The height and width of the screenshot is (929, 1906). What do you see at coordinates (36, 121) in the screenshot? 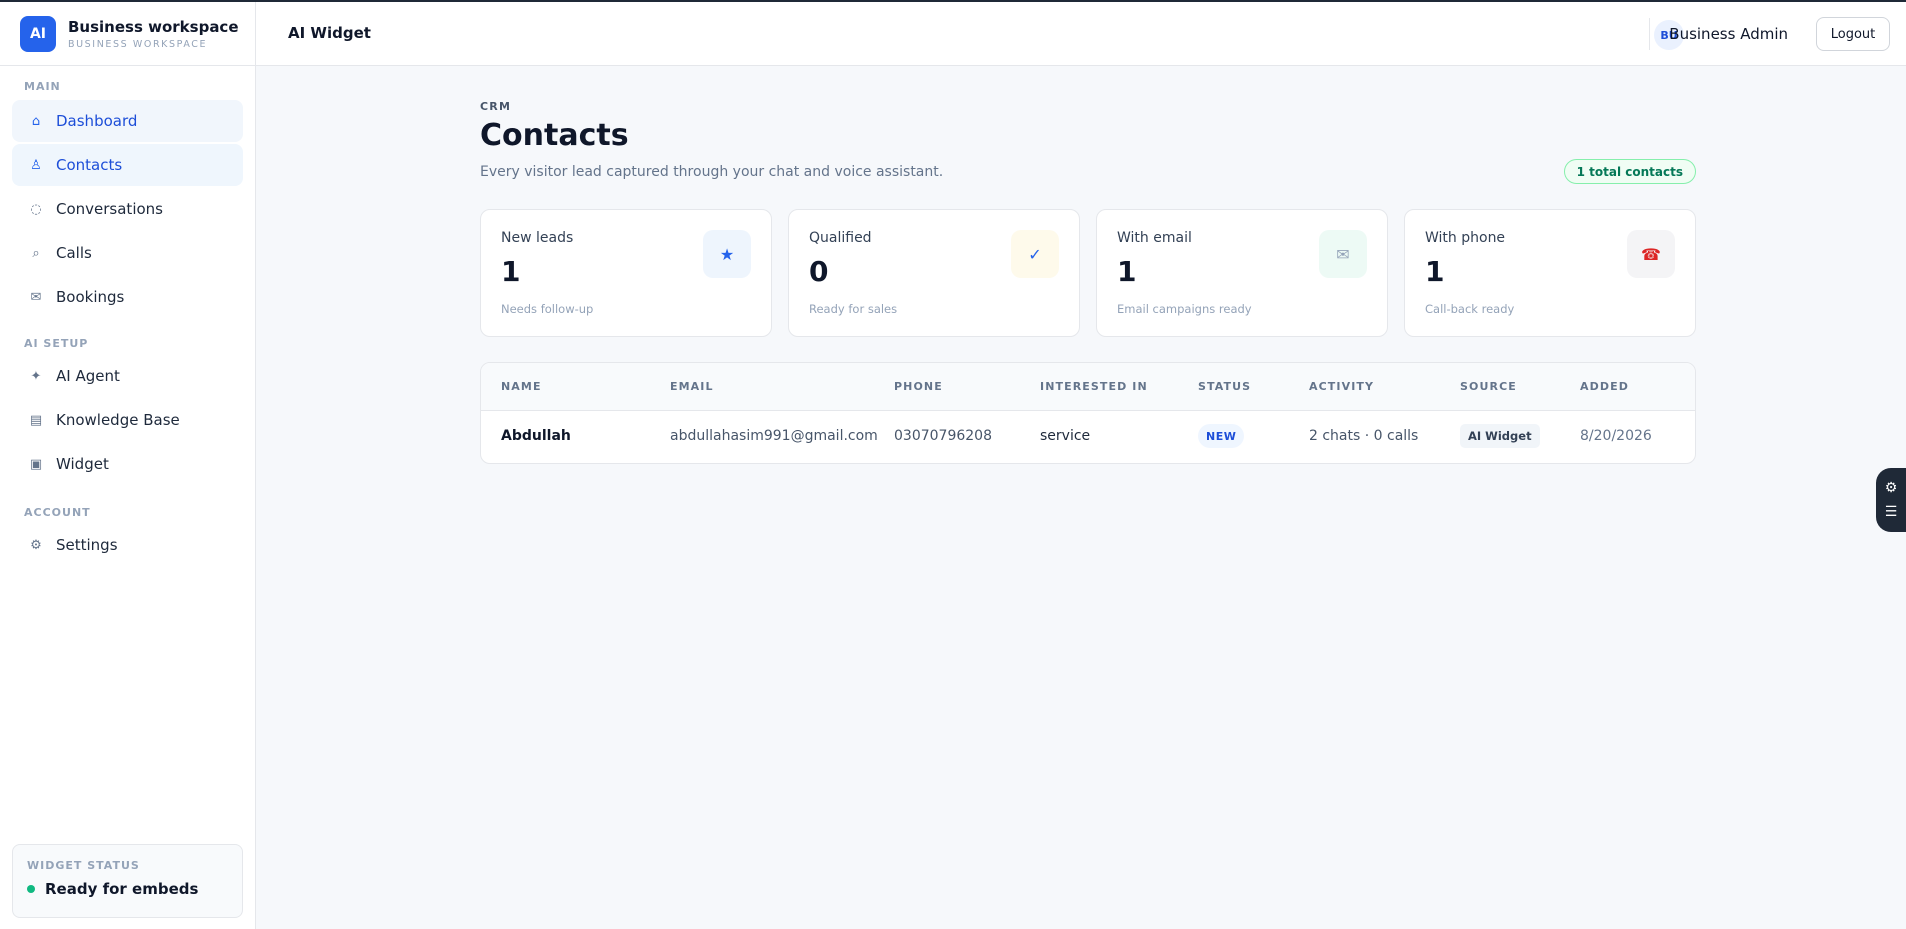
I see `home-icon: ⌂` at bounding box center [36, 121].